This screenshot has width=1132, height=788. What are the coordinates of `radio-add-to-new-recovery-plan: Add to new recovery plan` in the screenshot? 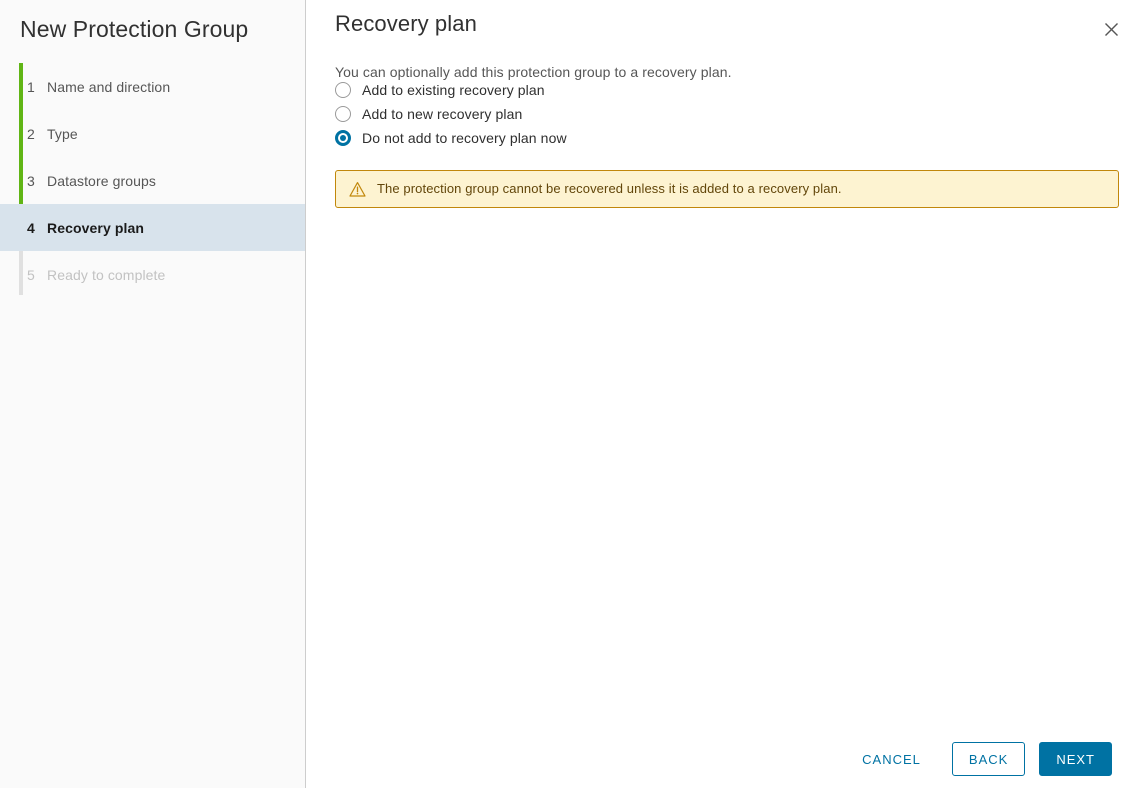 It's located at (715, 114).